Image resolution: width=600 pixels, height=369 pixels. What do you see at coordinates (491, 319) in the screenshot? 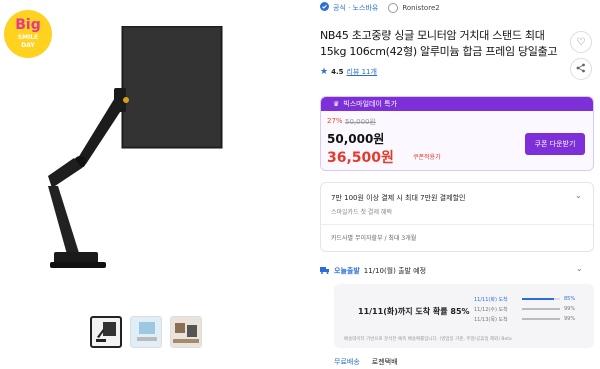
I see `arrival-date: 11/13(목) 도착` at bounding box center [491, 319].